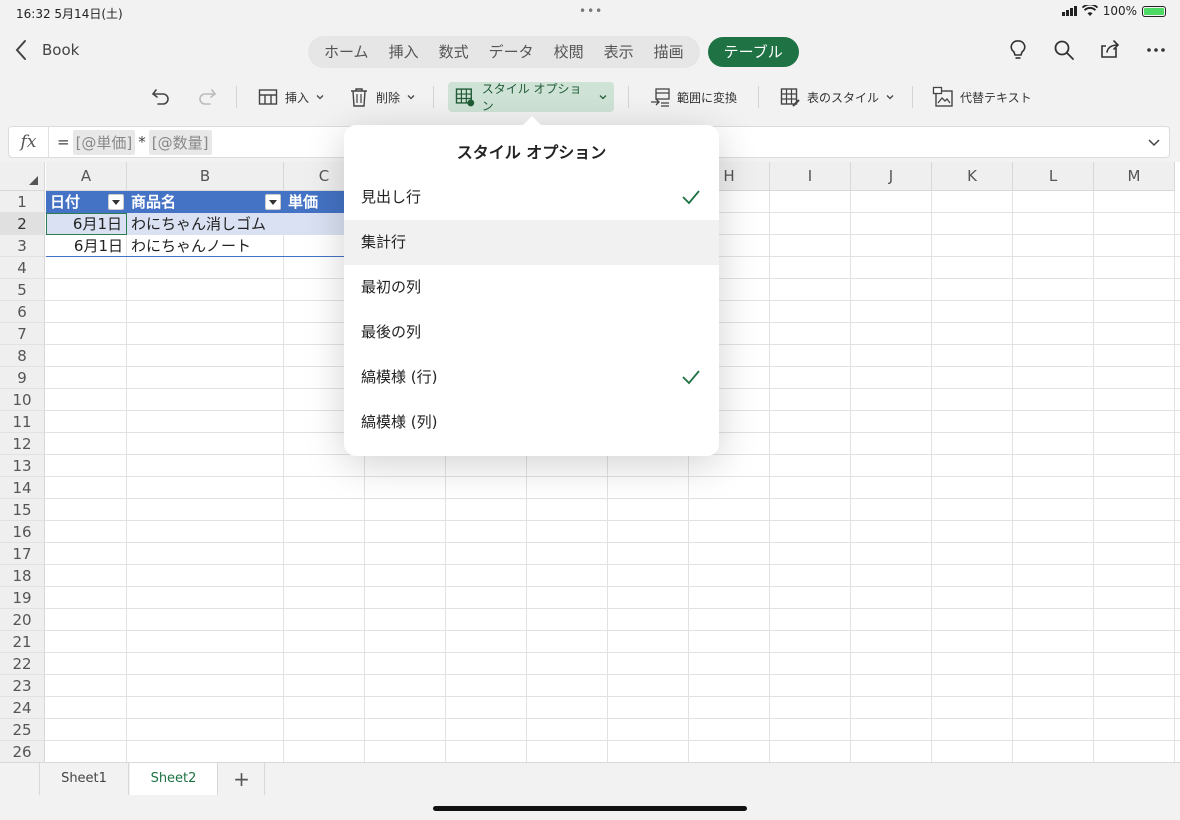 The height and width of the screenshot is (820, 1180). Describe the element at coordinates (1110, 50) in the screenshot. I see `share-icon` at that location.